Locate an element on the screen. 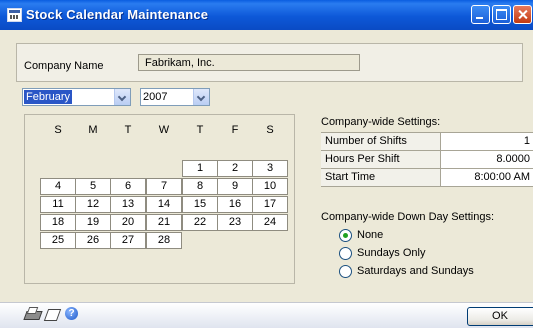 The image size is (533, 328). calendar-day: 14 is located at coordinates (164, 204).